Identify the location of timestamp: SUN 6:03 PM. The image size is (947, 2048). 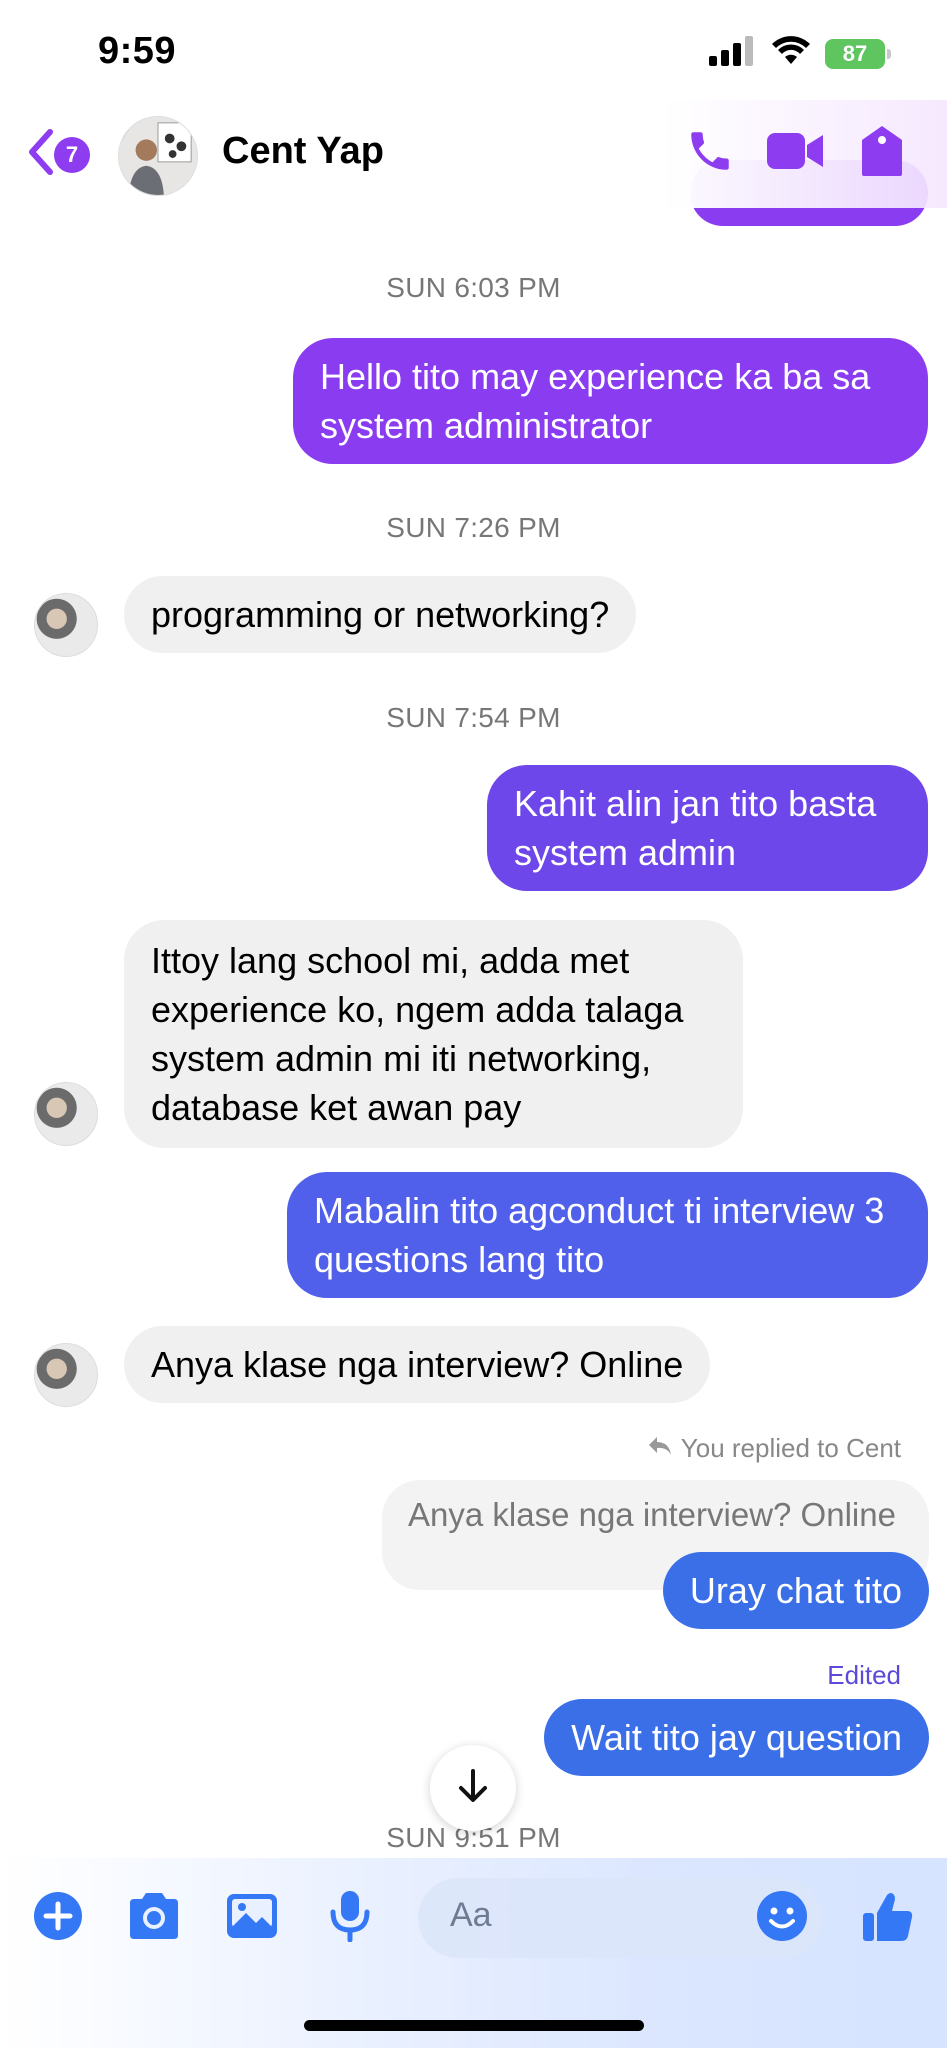
(473, 287).